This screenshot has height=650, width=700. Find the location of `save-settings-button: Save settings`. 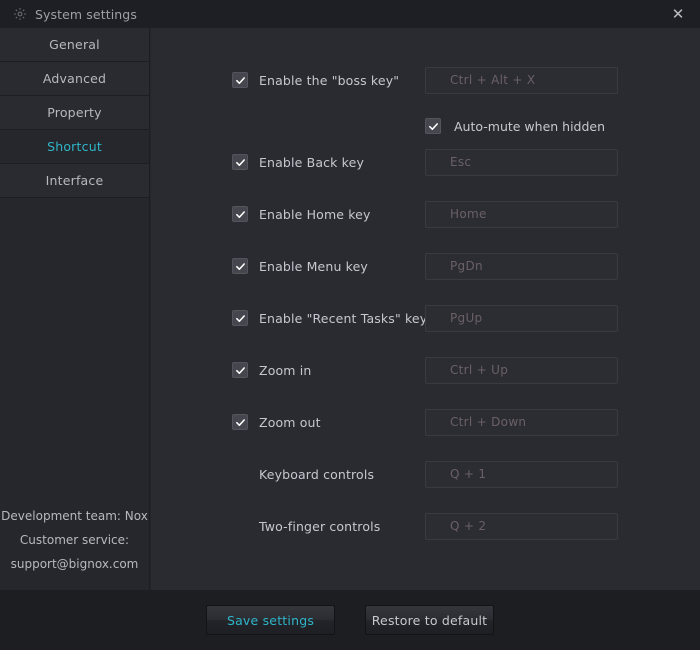

save-settings-button: Save settings is located at coordinates (270, 620).